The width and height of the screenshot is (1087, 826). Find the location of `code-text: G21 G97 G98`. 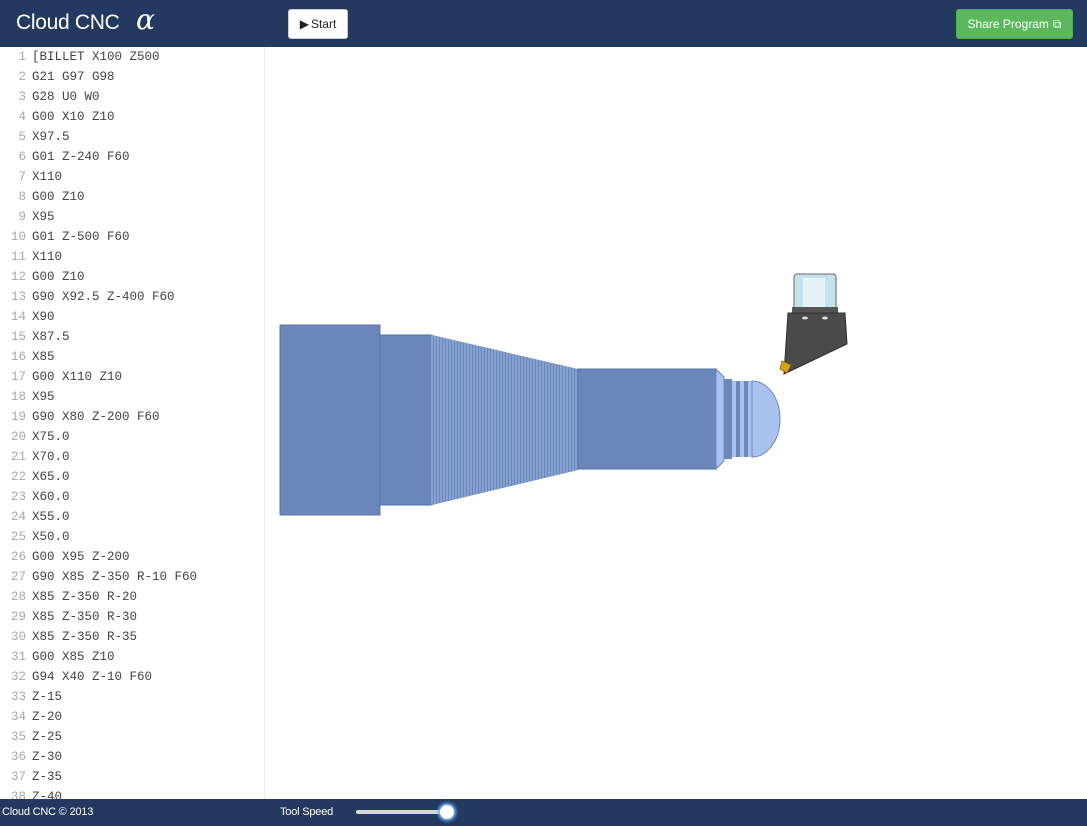

code-text: G21 G97 G98 is located at coordinates (73, 77).